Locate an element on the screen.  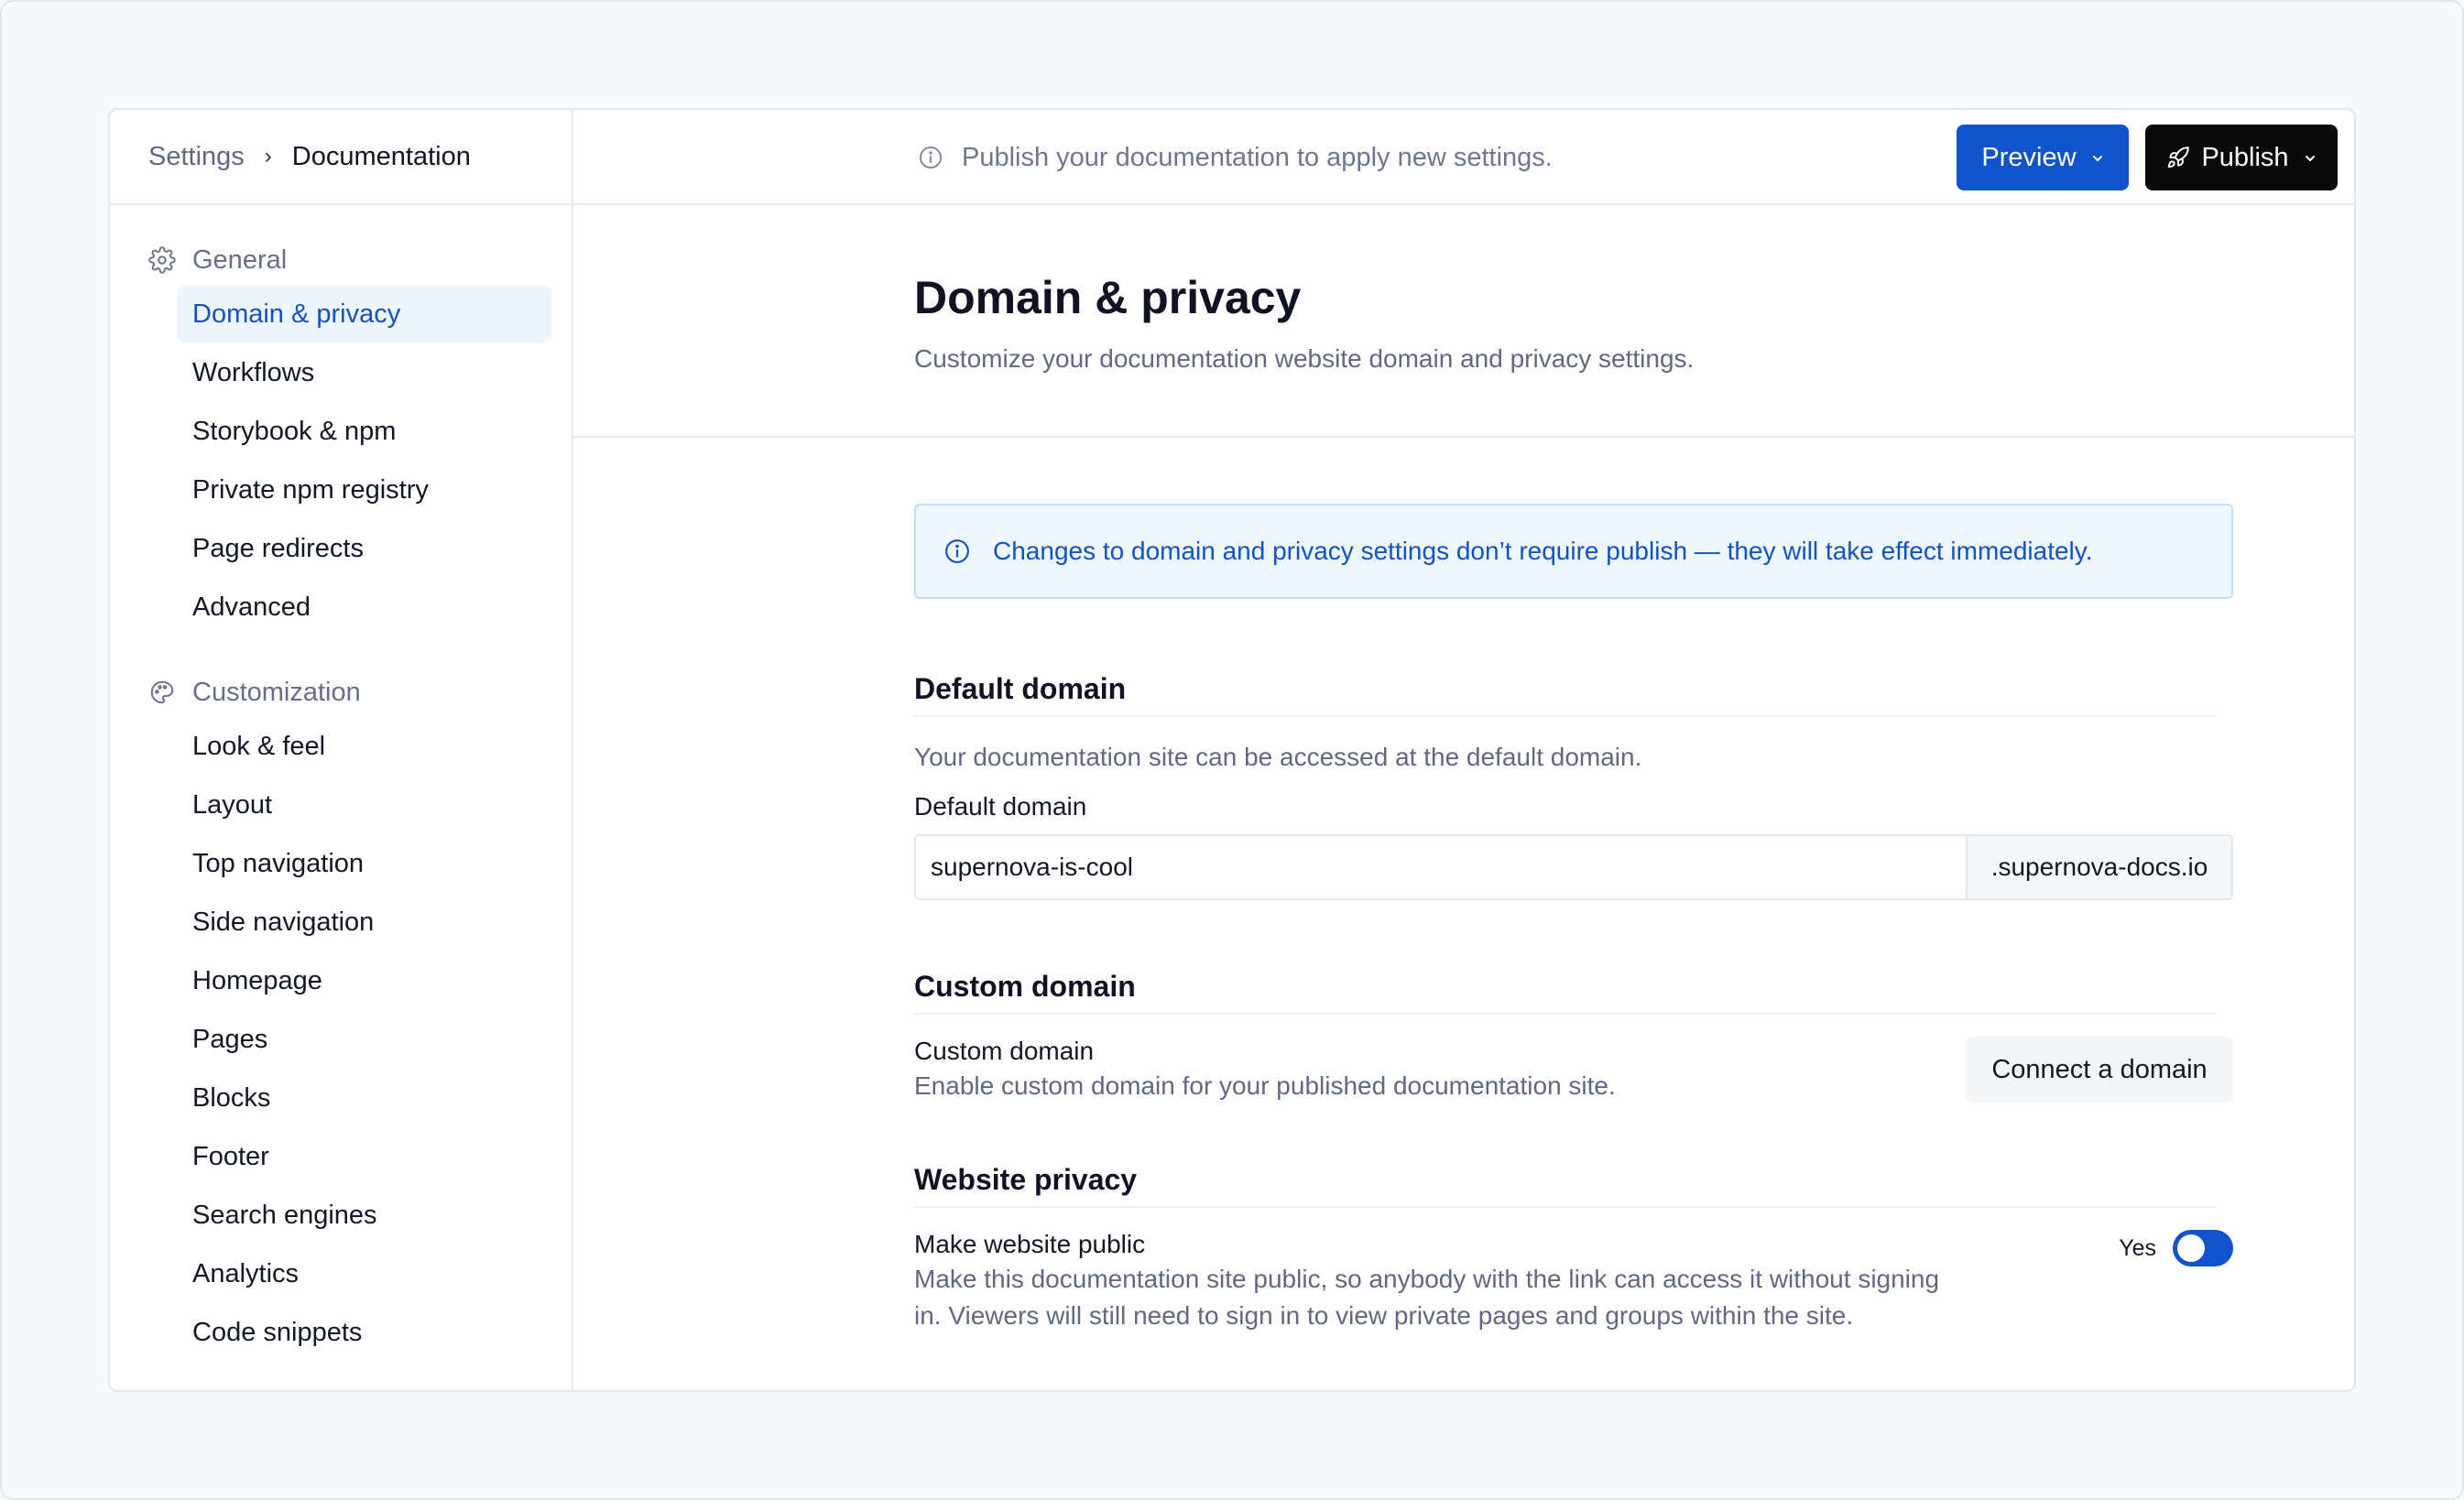
make-public-toggle is located at coordinates (2203, 1248).